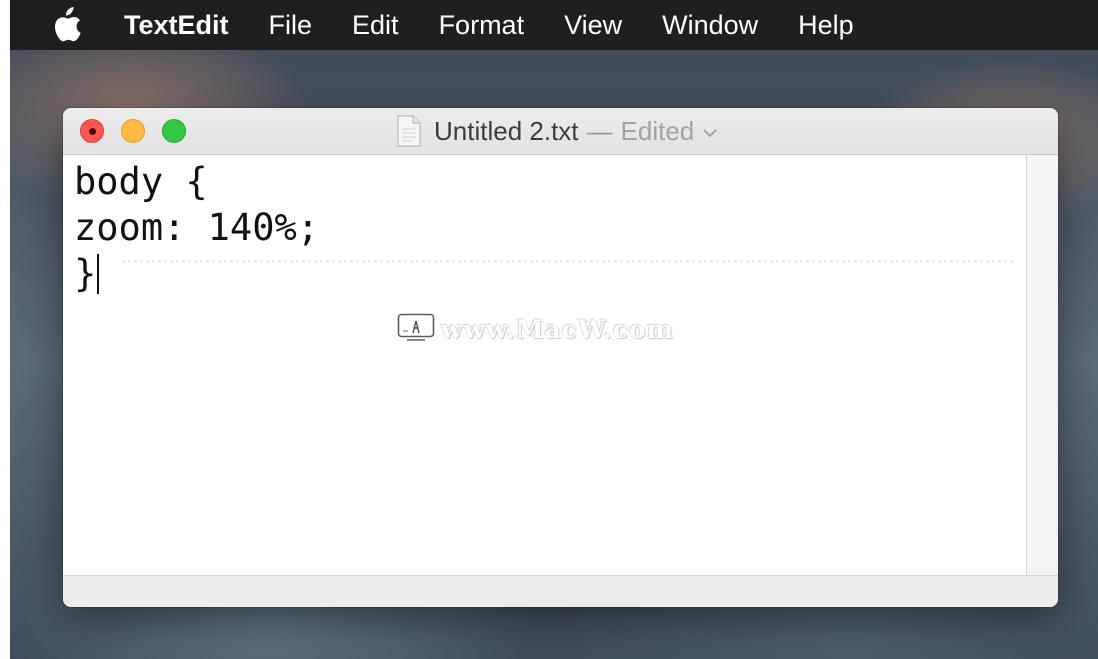 This screenshot has width=1098, height=659. Describe the element at coordinates (593, 25) in the screenshot. I see `menu-view: View` at that location.